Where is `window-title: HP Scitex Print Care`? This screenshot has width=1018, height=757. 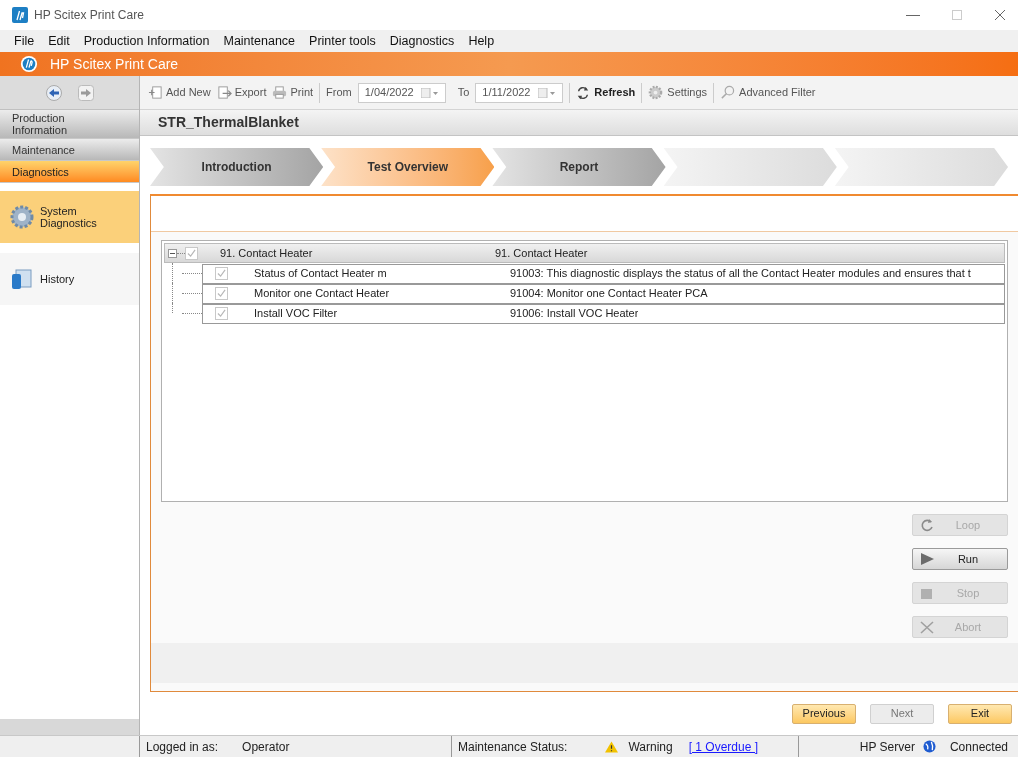 window-title: HP Scitex Print Care is located at coordinates (89, 15).